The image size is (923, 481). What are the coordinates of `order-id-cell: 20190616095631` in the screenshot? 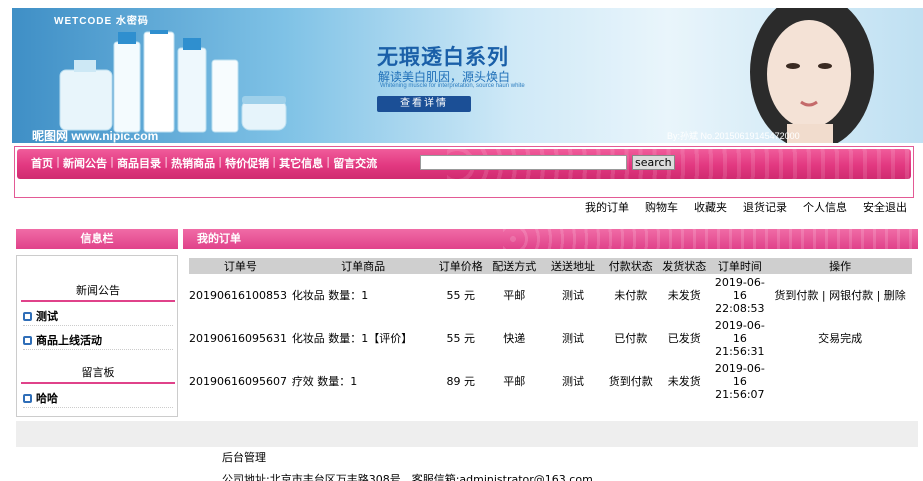 It's located at (238, 338).